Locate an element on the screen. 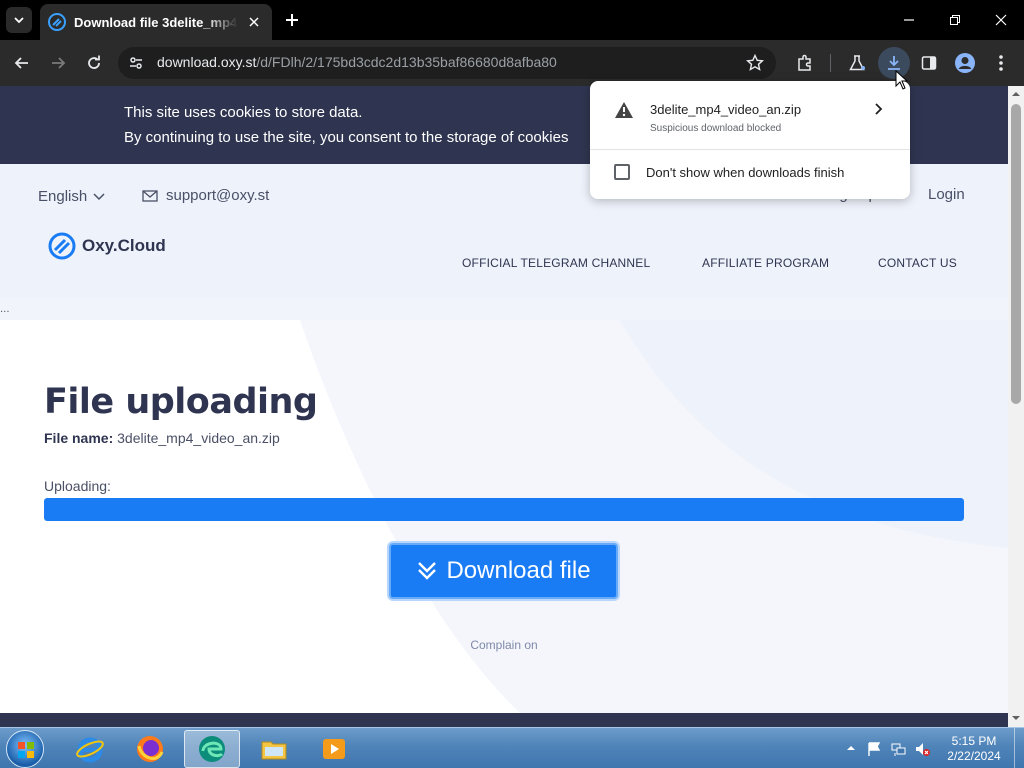  clock-time: 5:15 PM is located at coordinates (974, 741).